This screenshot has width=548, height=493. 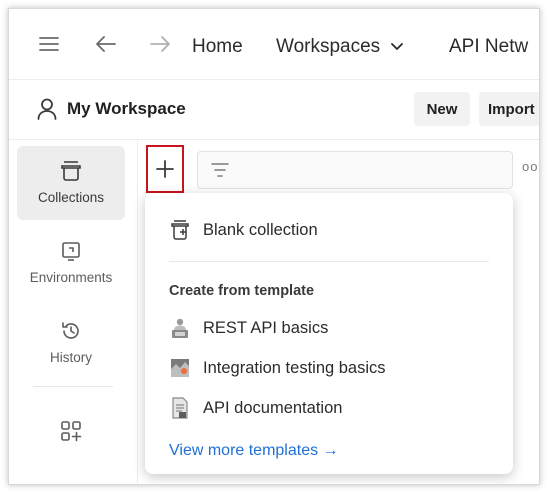 I want to click on workspace-title: My Workspace, so click(x=126, y=108).